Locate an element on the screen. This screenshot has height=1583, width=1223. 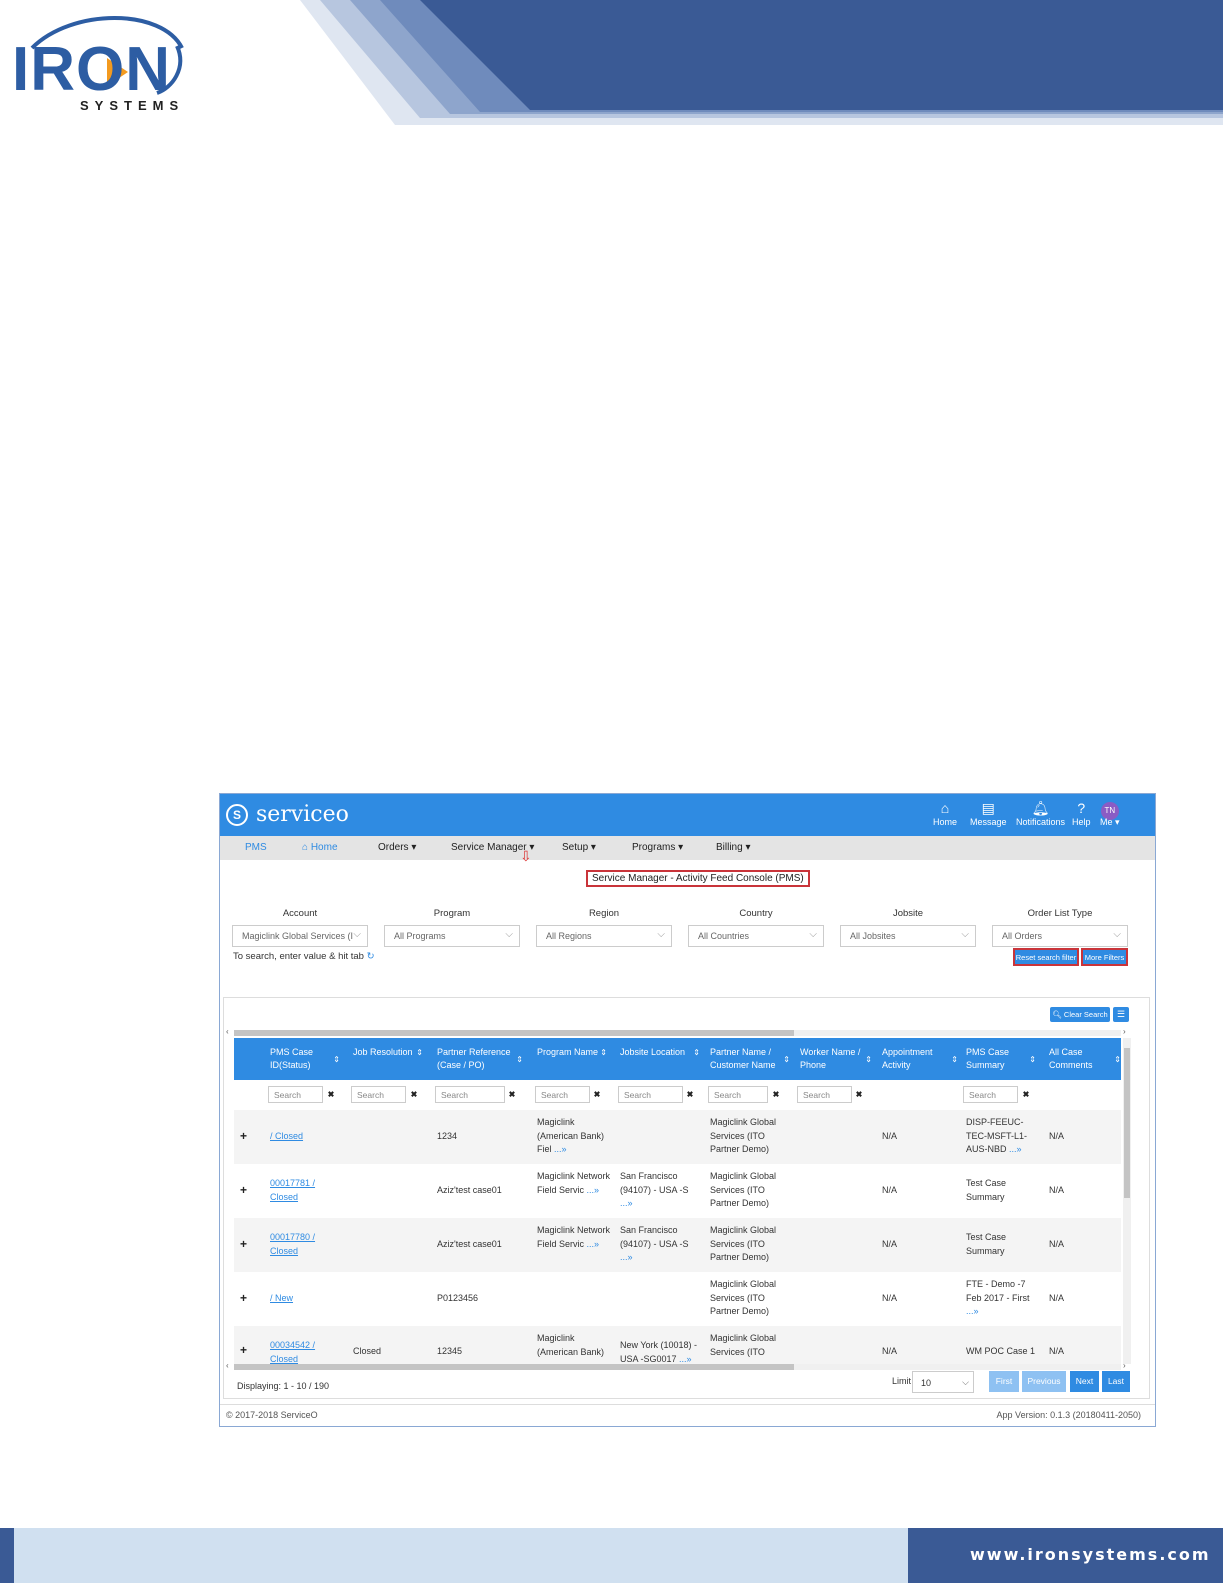
country-select-value: All Countries is located at coordinates (724, 936).